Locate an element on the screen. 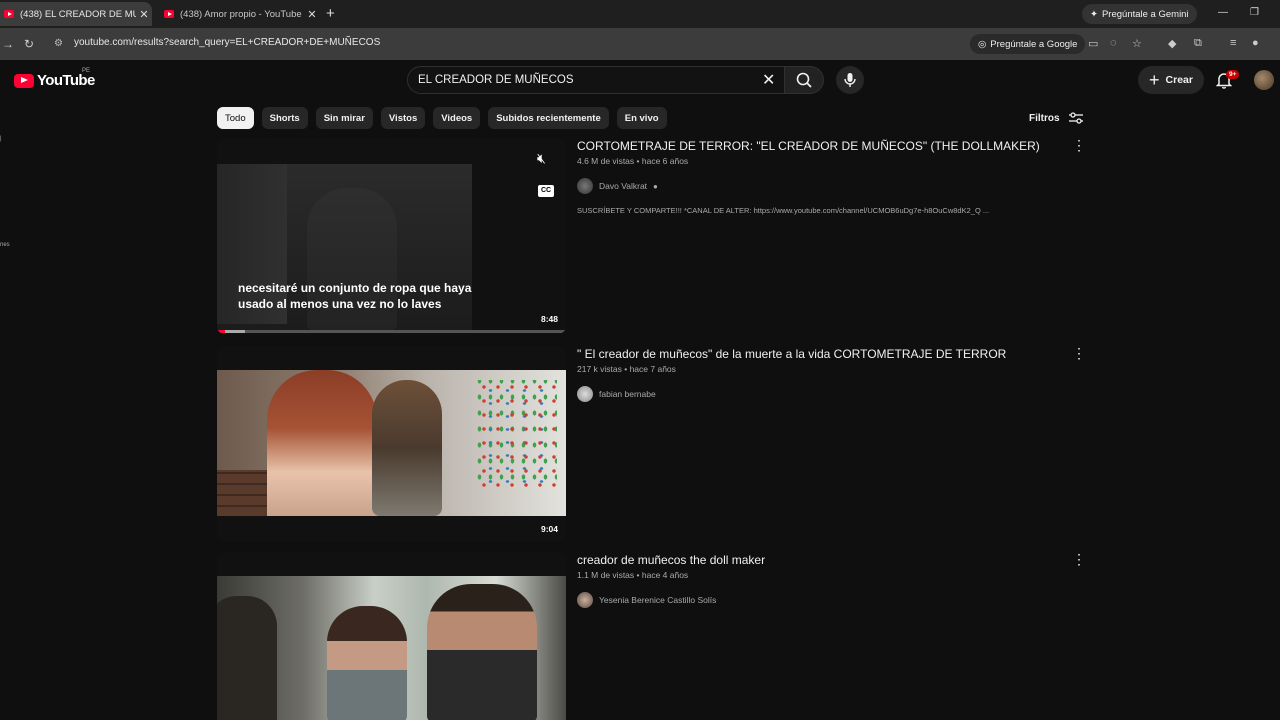 This screenshot has height=720, width=1280. ask-google-button: ◎ Pregúntale a Google is located at coordinates (1028, 44).